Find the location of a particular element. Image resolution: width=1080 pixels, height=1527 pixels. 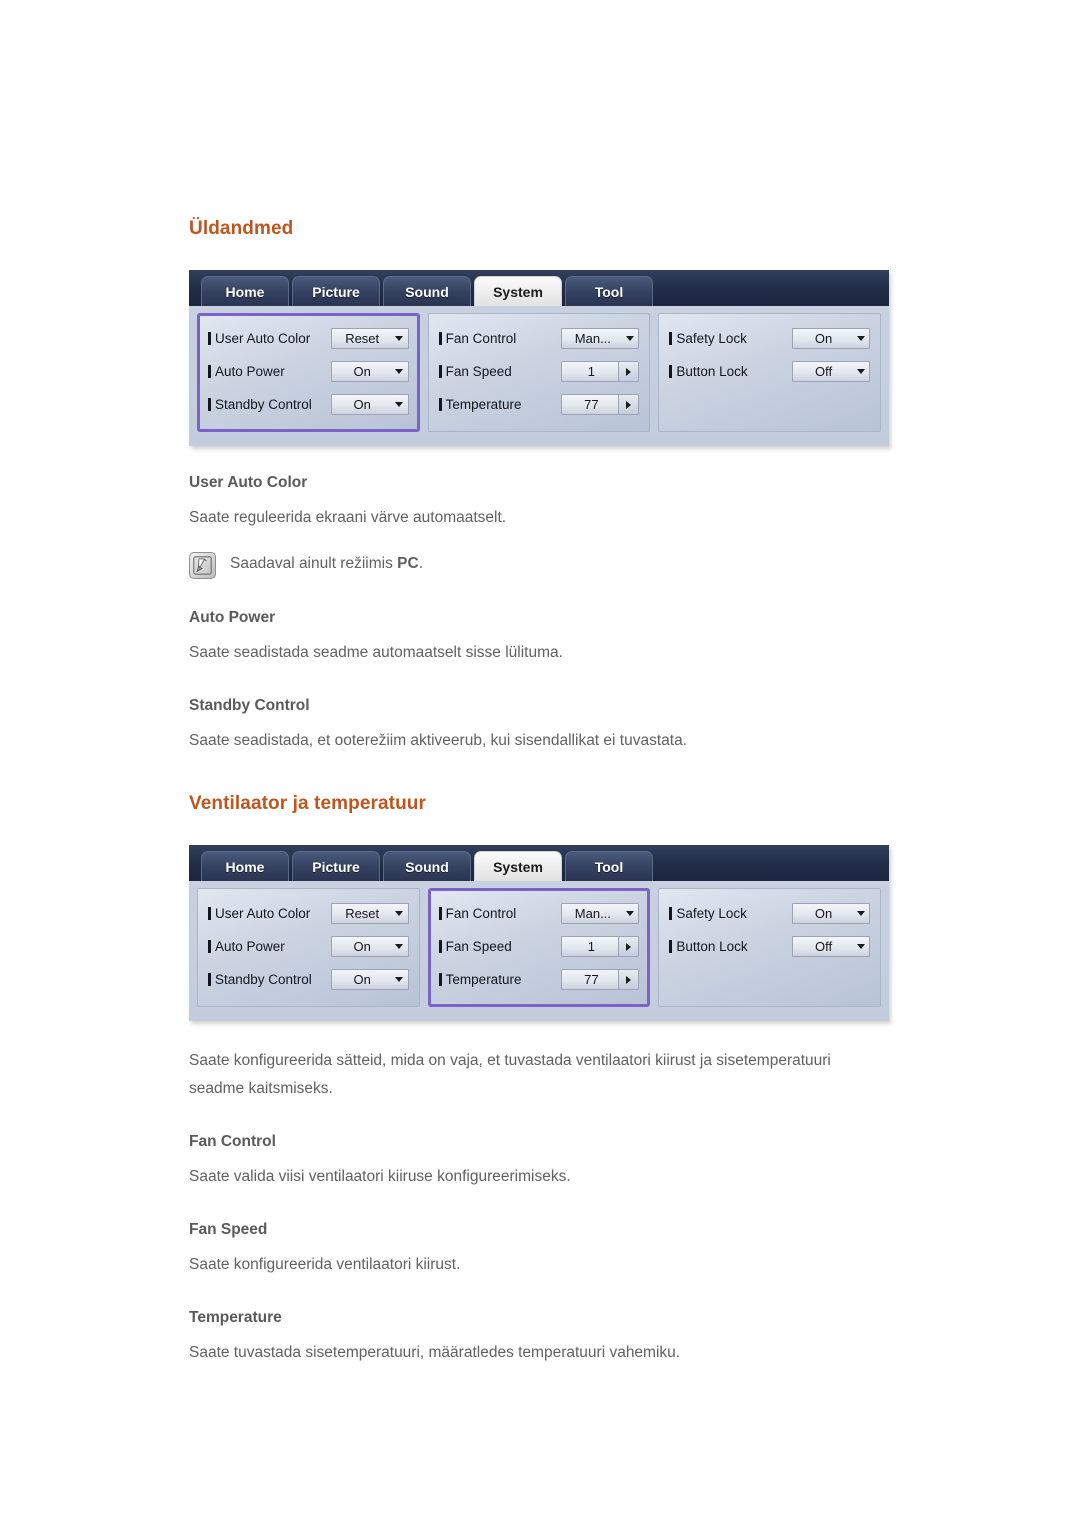

osd-item-label-text: Standby Control is located at coordinates (263, 404).